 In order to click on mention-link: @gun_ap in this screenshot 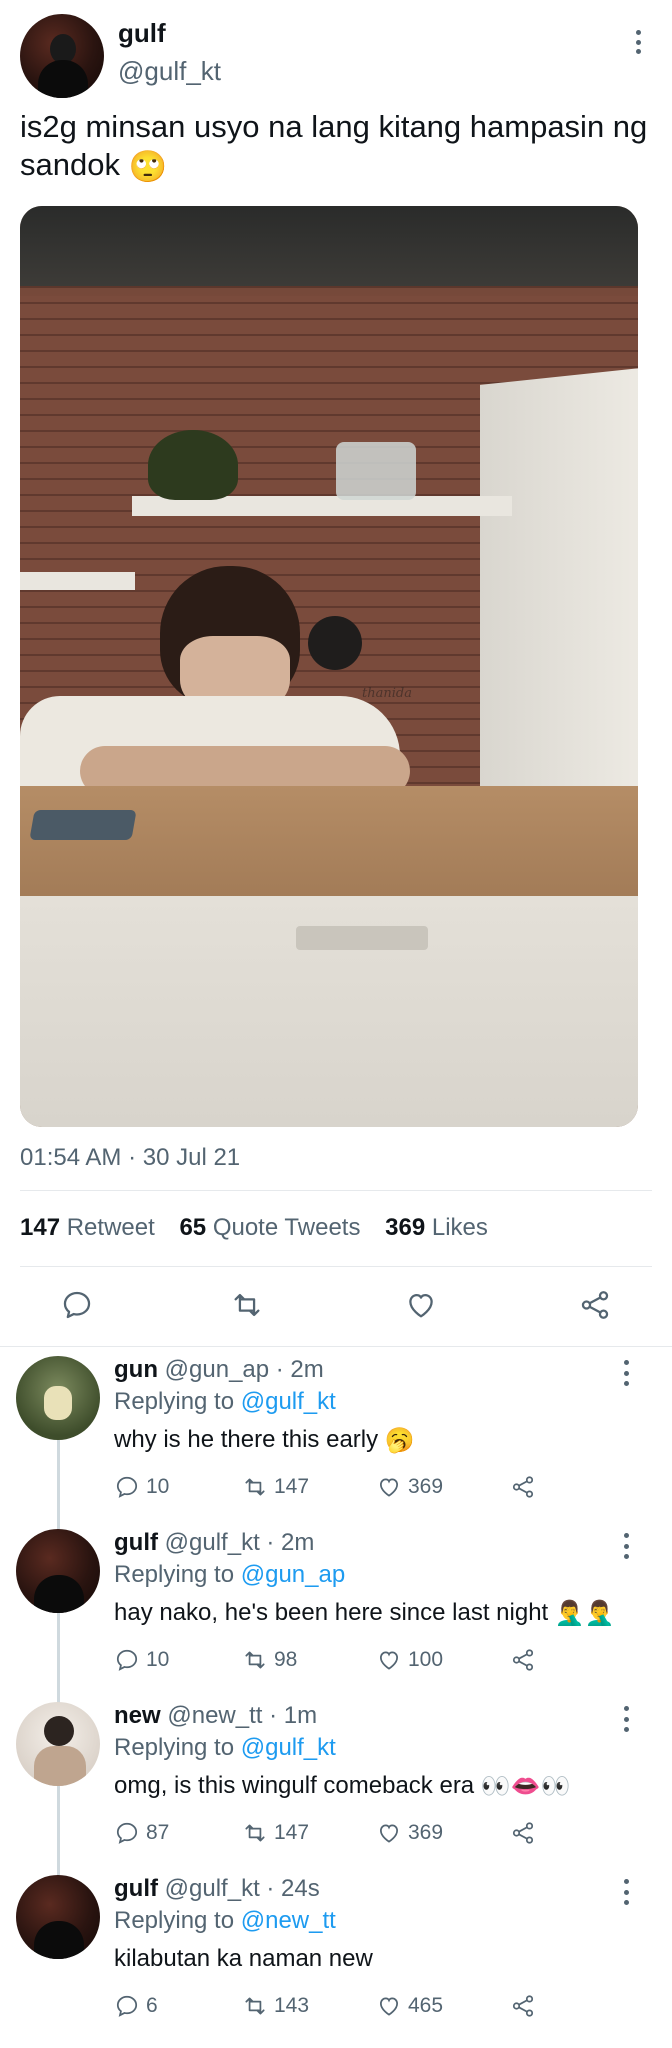, I will do `click(293, 1574)`.